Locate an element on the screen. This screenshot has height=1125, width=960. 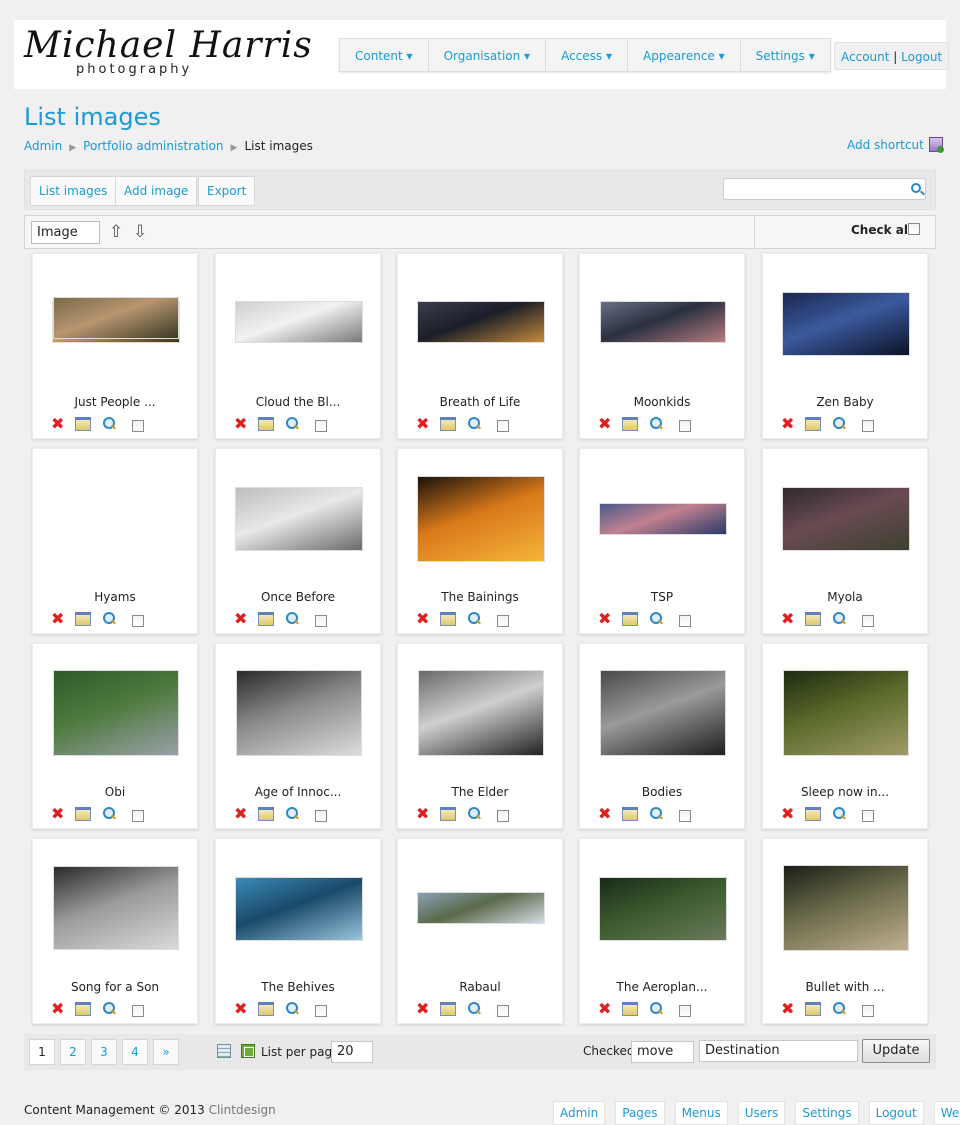
image-card: Song for a Son ✖ is located at coordinates (115, 931).